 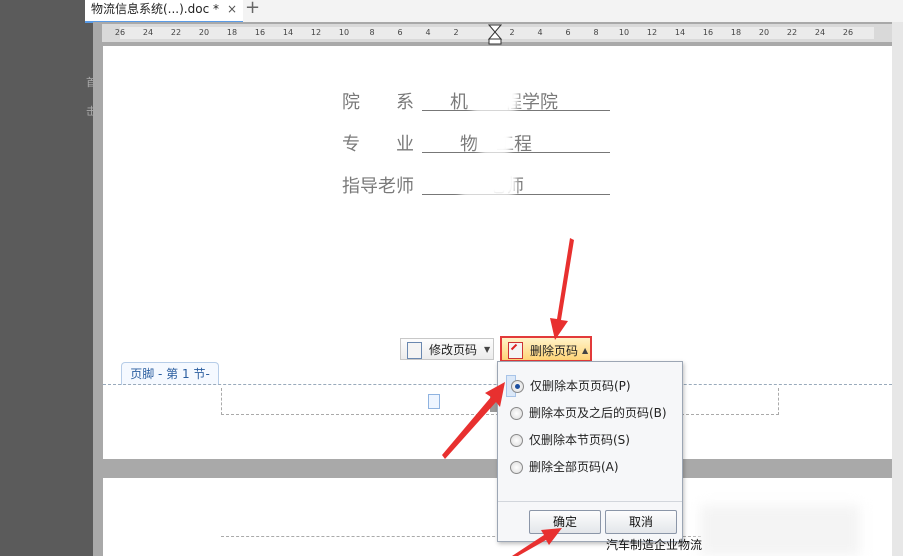 I want to click on document-tab: 物流信息系统(...).doc * ×, so click(x=164, y=11).